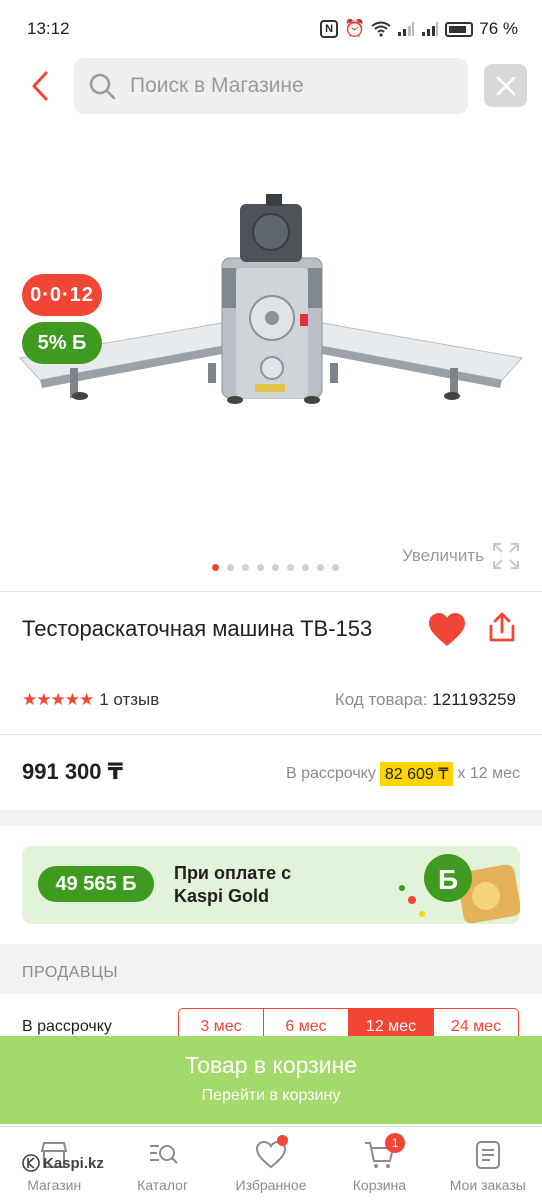 Image resolution: width=542 pixels, height=1200 pixels. I want to click on installment-badge: 0·0·12, so click(62, 295).